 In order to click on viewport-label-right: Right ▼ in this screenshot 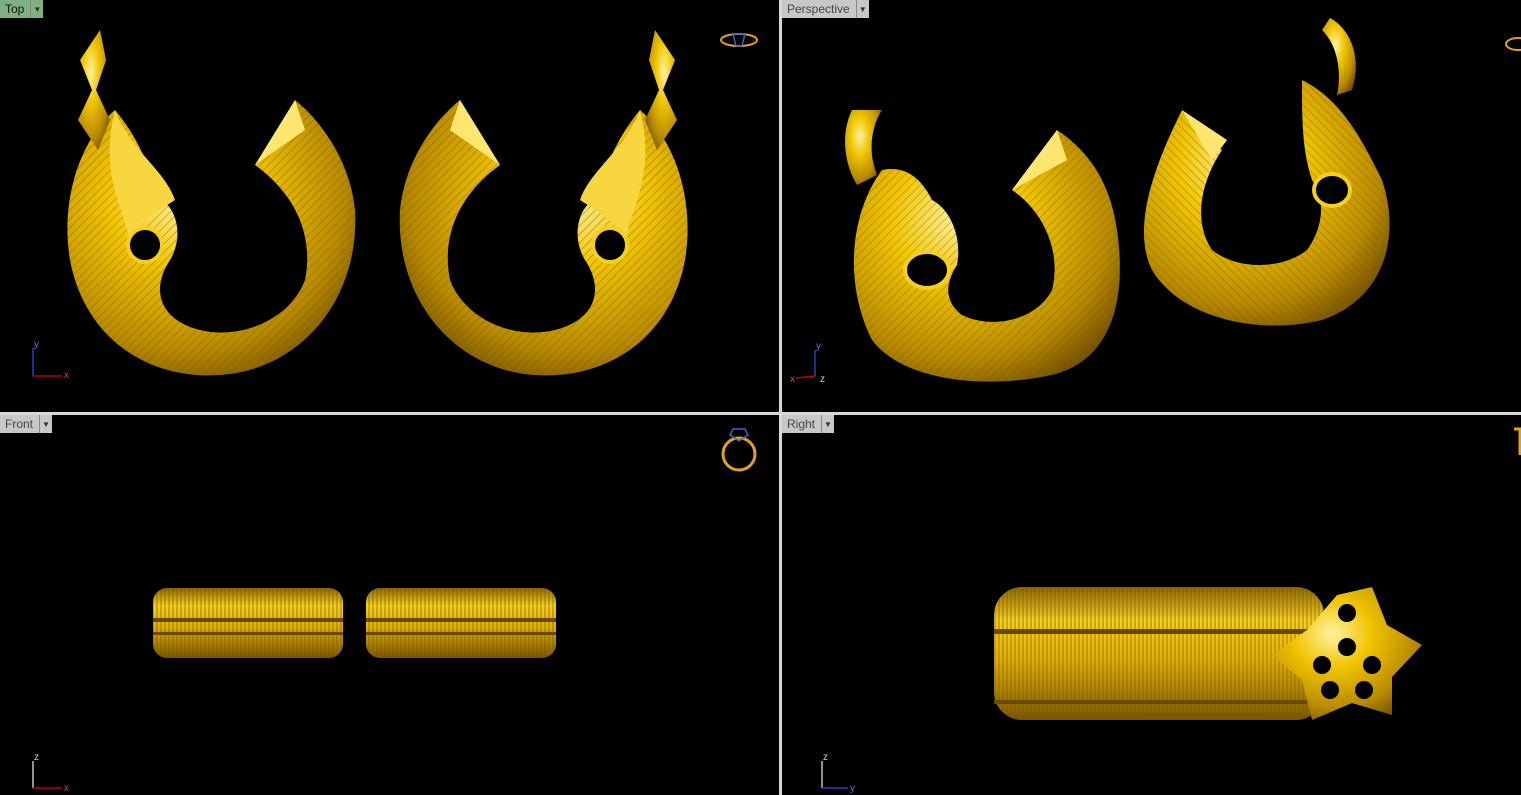, I will do `click(808, 424)`.